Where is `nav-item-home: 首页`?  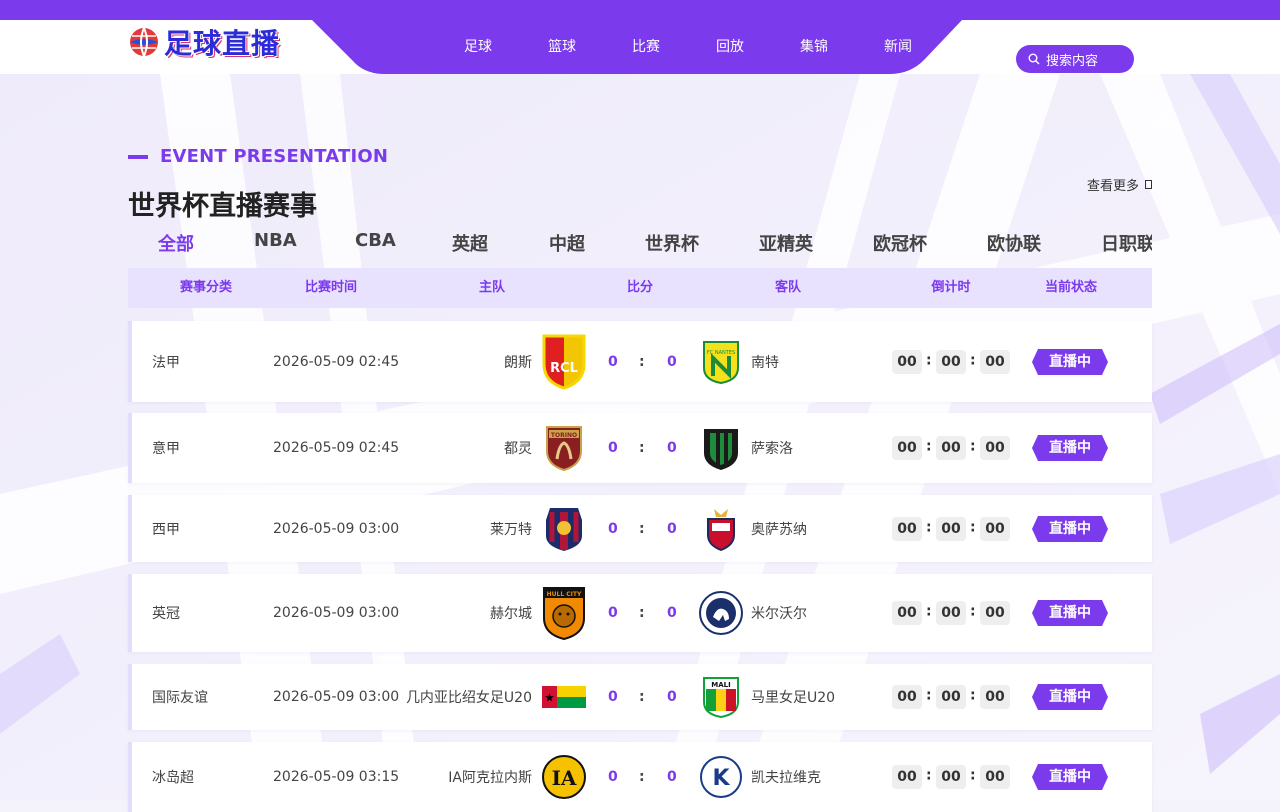 nav-item-home: 首页 is located at coordinates (393, 47).